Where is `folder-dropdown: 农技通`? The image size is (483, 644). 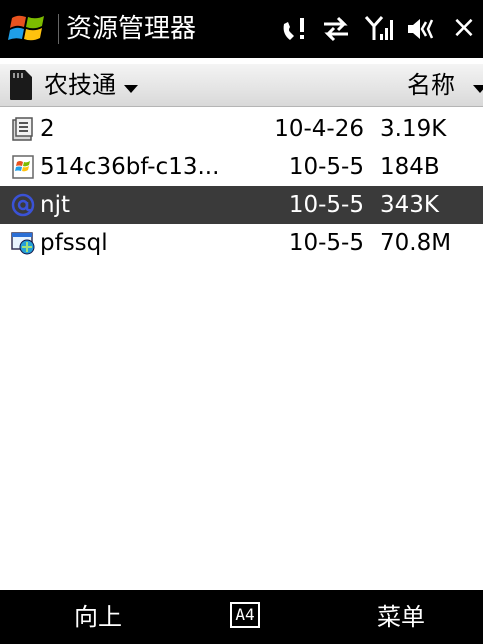 folder-dropdown: 农技通 is located at coordinates (80, 85).